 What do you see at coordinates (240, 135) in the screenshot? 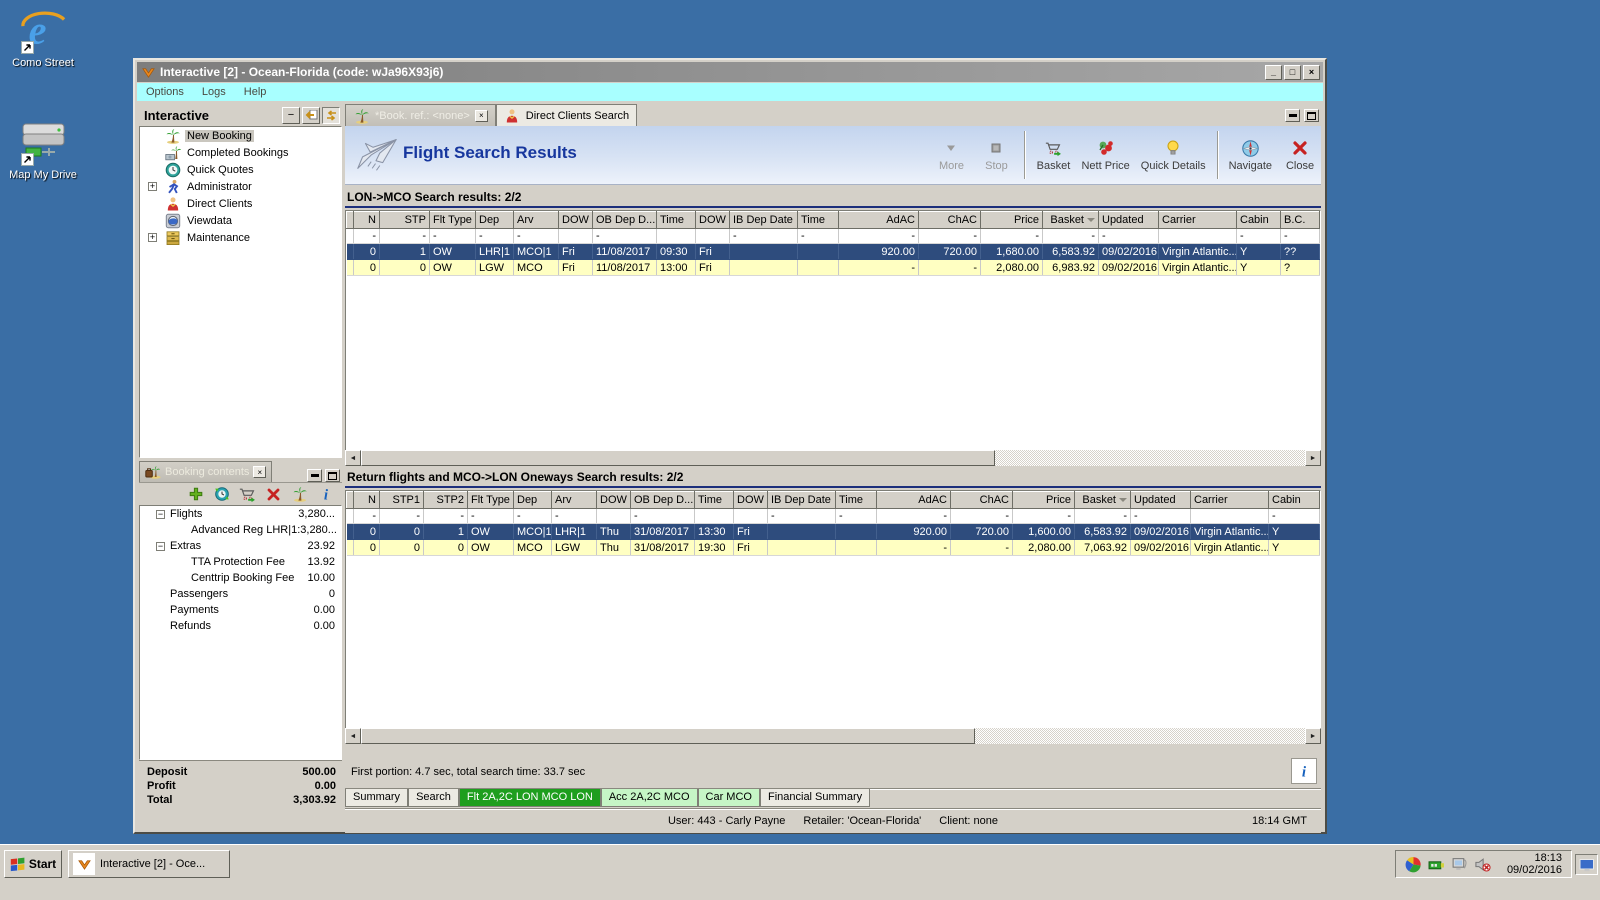
I see `nav-item: New Booking` at bounding box center [240, 135].